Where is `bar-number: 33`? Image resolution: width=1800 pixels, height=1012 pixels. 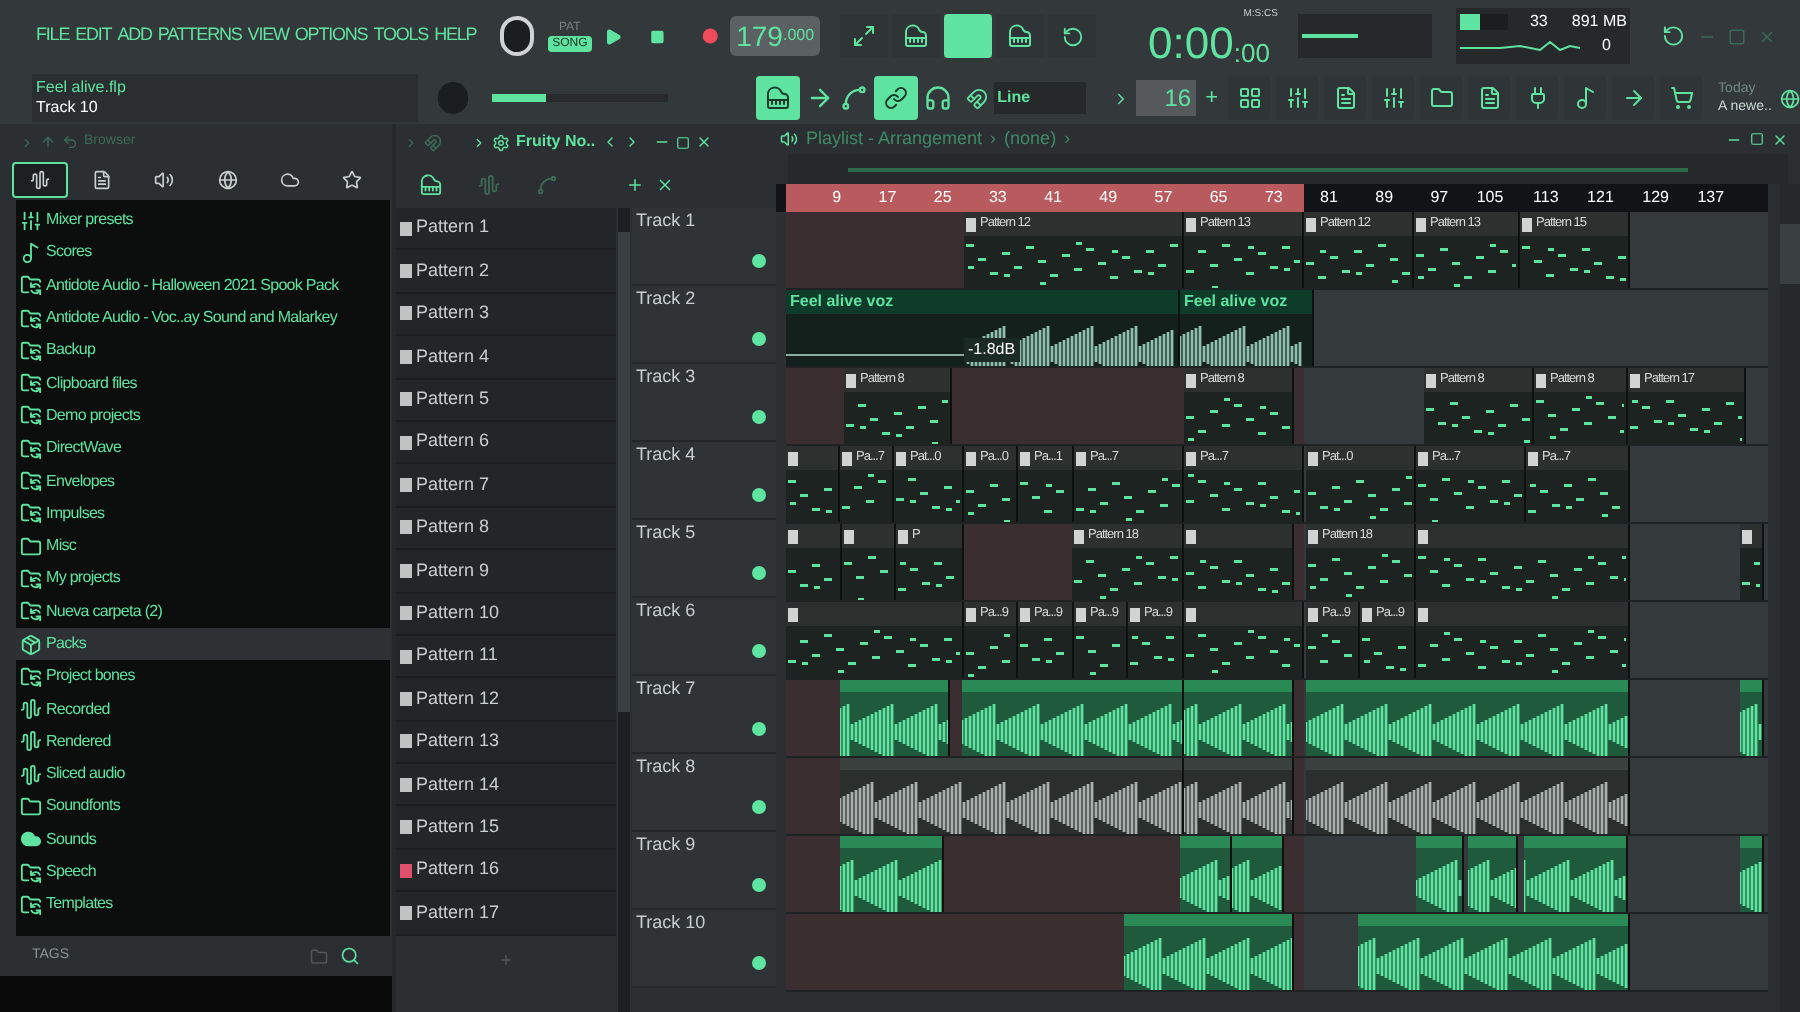 bar-number: 33 is located at coordinates (996, 198).